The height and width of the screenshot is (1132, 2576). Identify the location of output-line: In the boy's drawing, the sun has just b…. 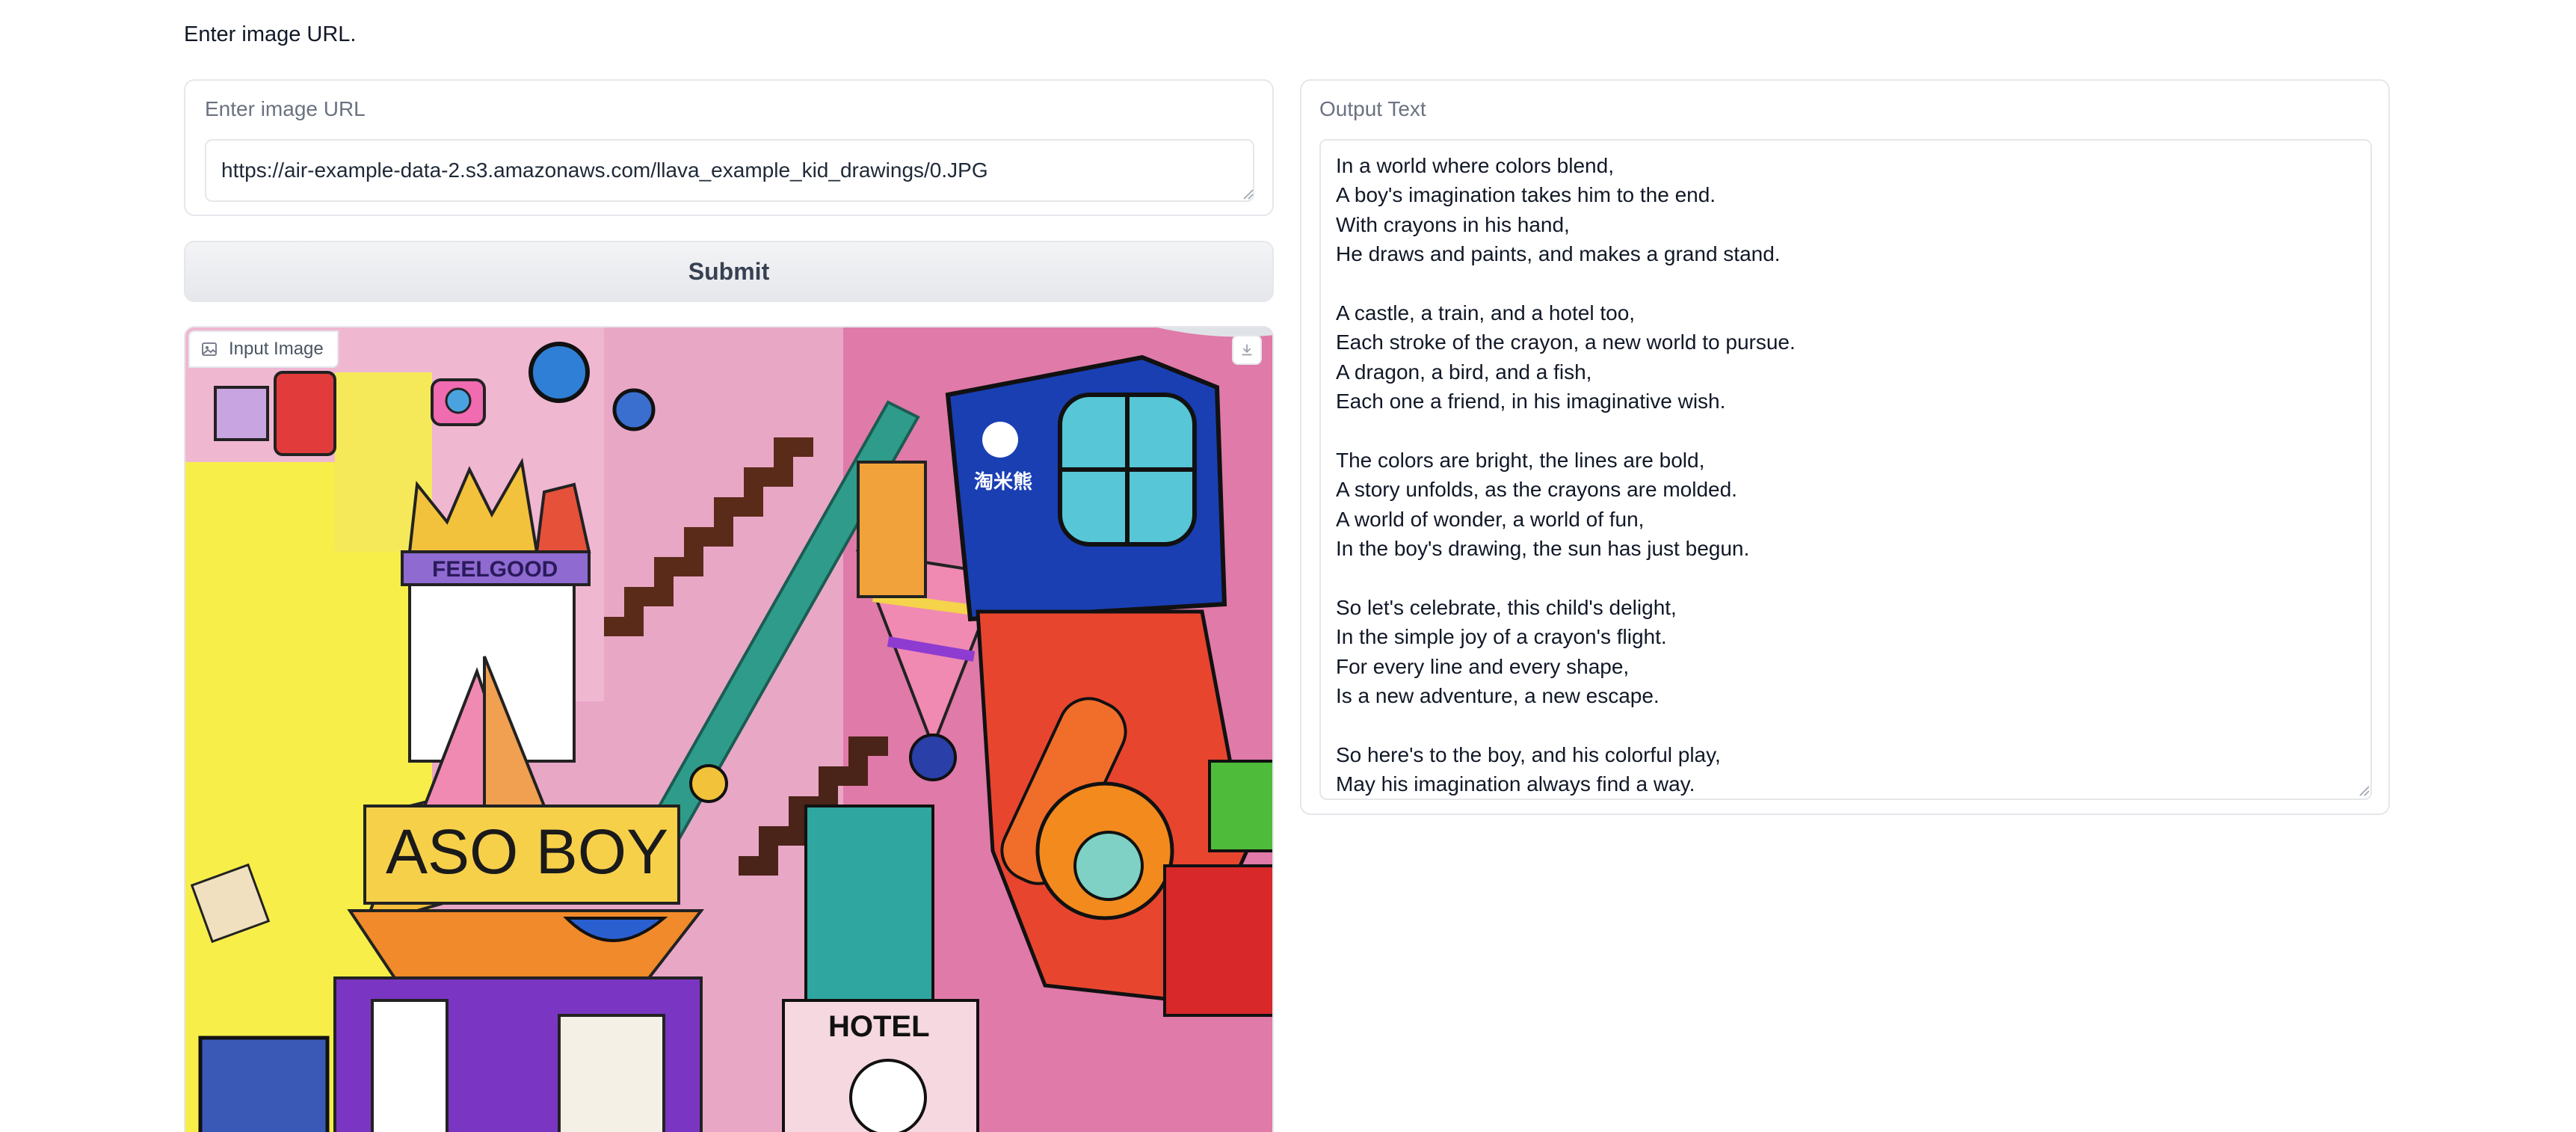
(1543, 549).